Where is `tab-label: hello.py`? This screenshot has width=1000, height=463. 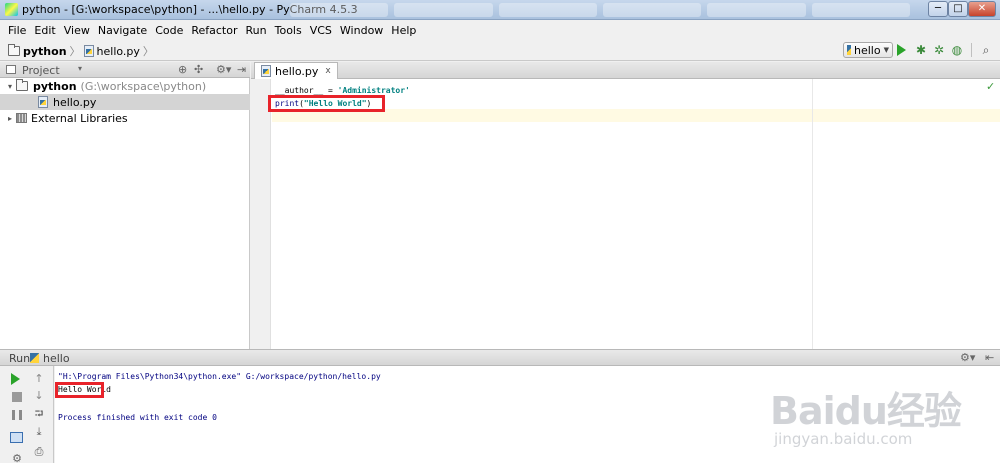
tab-label: hello.py is located at coordinates (297, 71).